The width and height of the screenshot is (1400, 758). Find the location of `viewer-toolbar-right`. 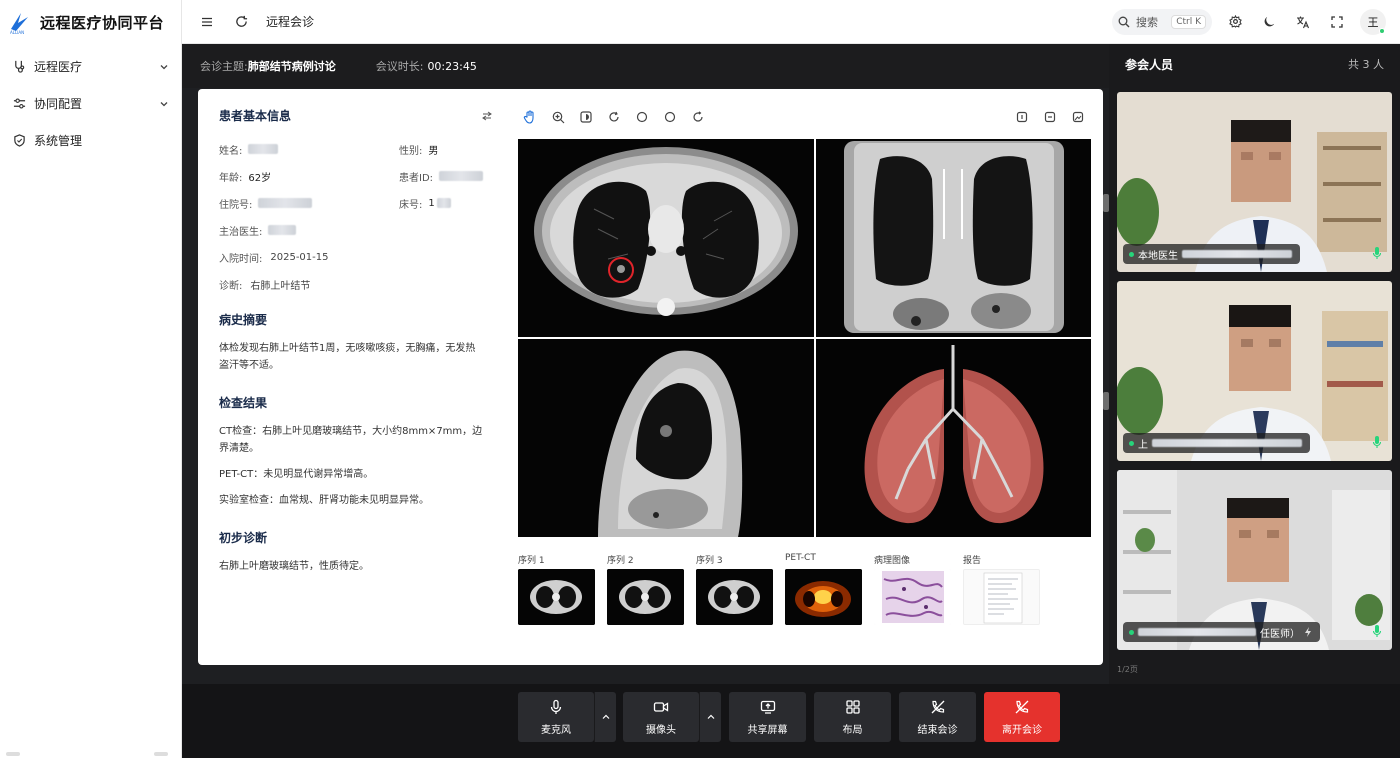

viewer-toolbar-right is located at coordinates (1052, 117).